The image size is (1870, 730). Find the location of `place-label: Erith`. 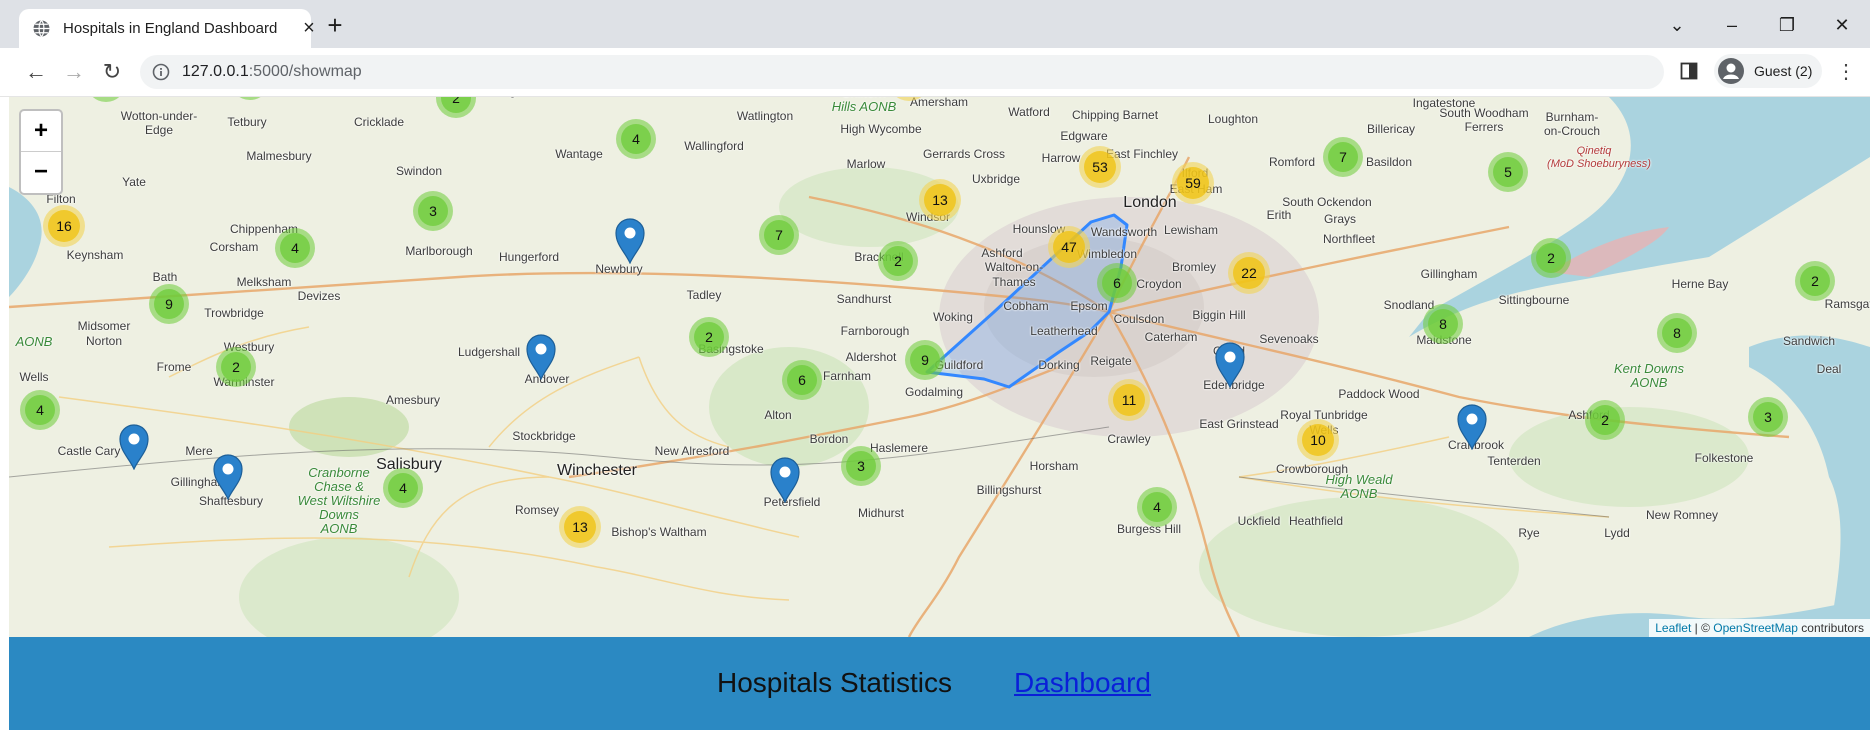

place-label: Erith is located at coordinates (1279, 215).